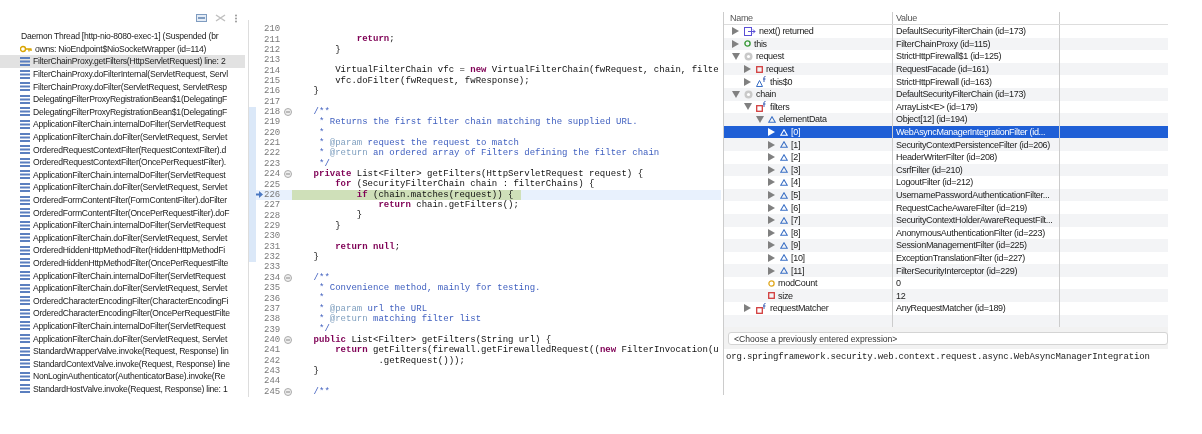 The image size is (1202, 434). I want to click on variable-value: HeaderWriterFilter (id=208), so click(947, 157).